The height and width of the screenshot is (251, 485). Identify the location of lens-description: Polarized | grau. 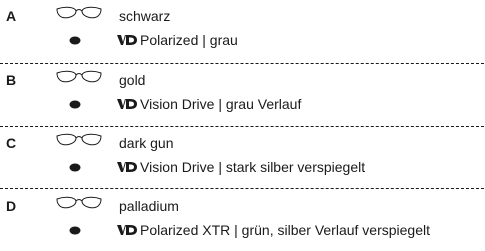
(189, 40).